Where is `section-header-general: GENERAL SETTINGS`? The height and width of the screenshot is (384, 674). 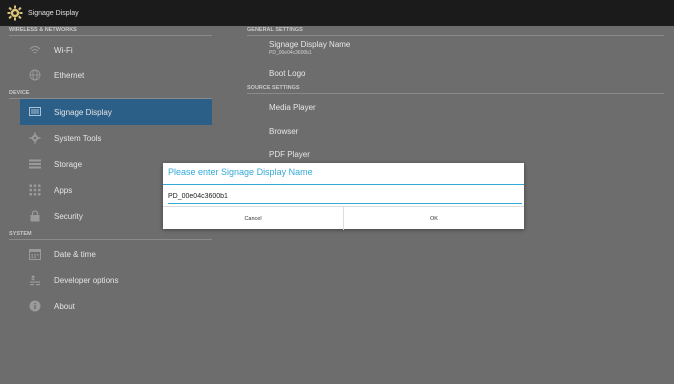 section-header-general: GENERAL SETTINGS is located at coordinates (455, 31).